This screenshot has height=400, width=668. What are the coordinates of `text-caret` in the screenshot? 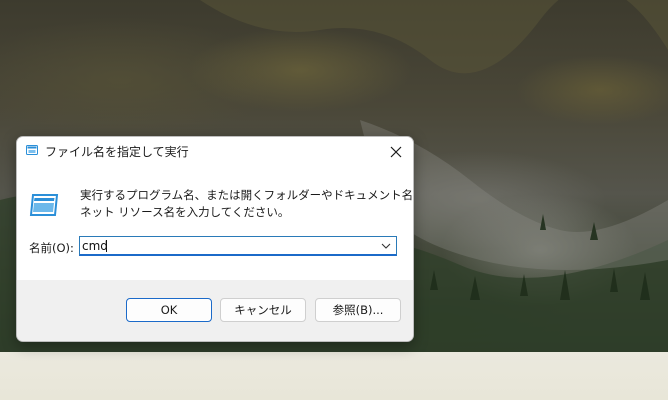 It's located at (106, 246).